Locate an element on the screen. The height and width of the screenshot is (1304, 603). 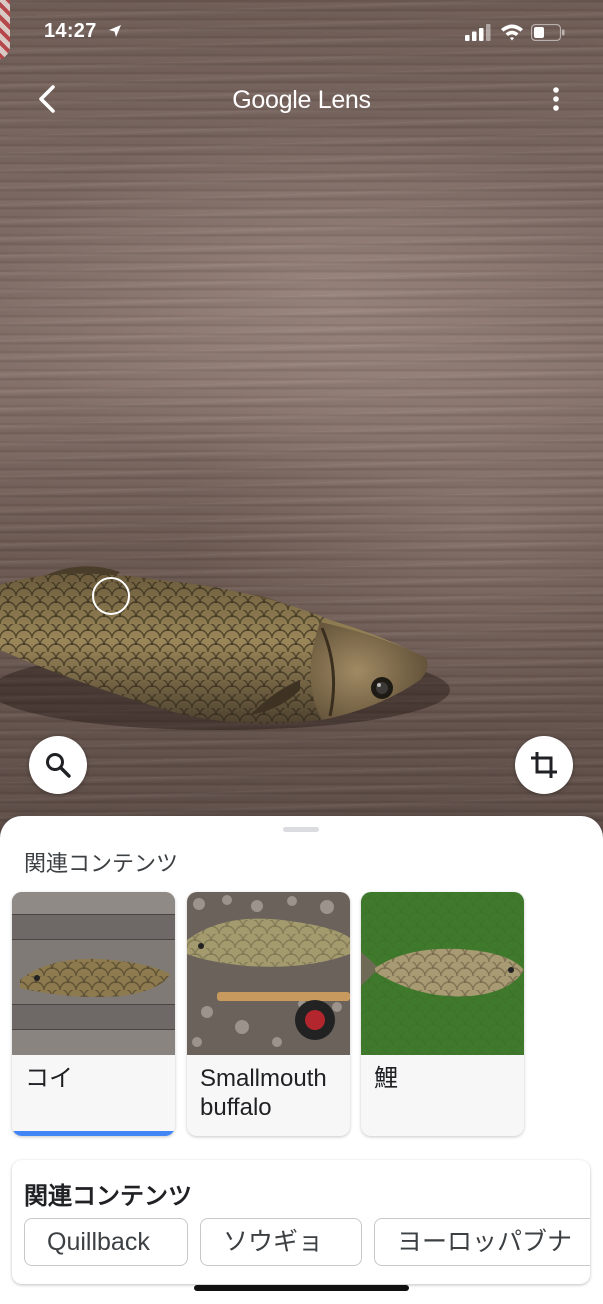
related-chip: ソウギョ is located at coordinates (281, 1242).